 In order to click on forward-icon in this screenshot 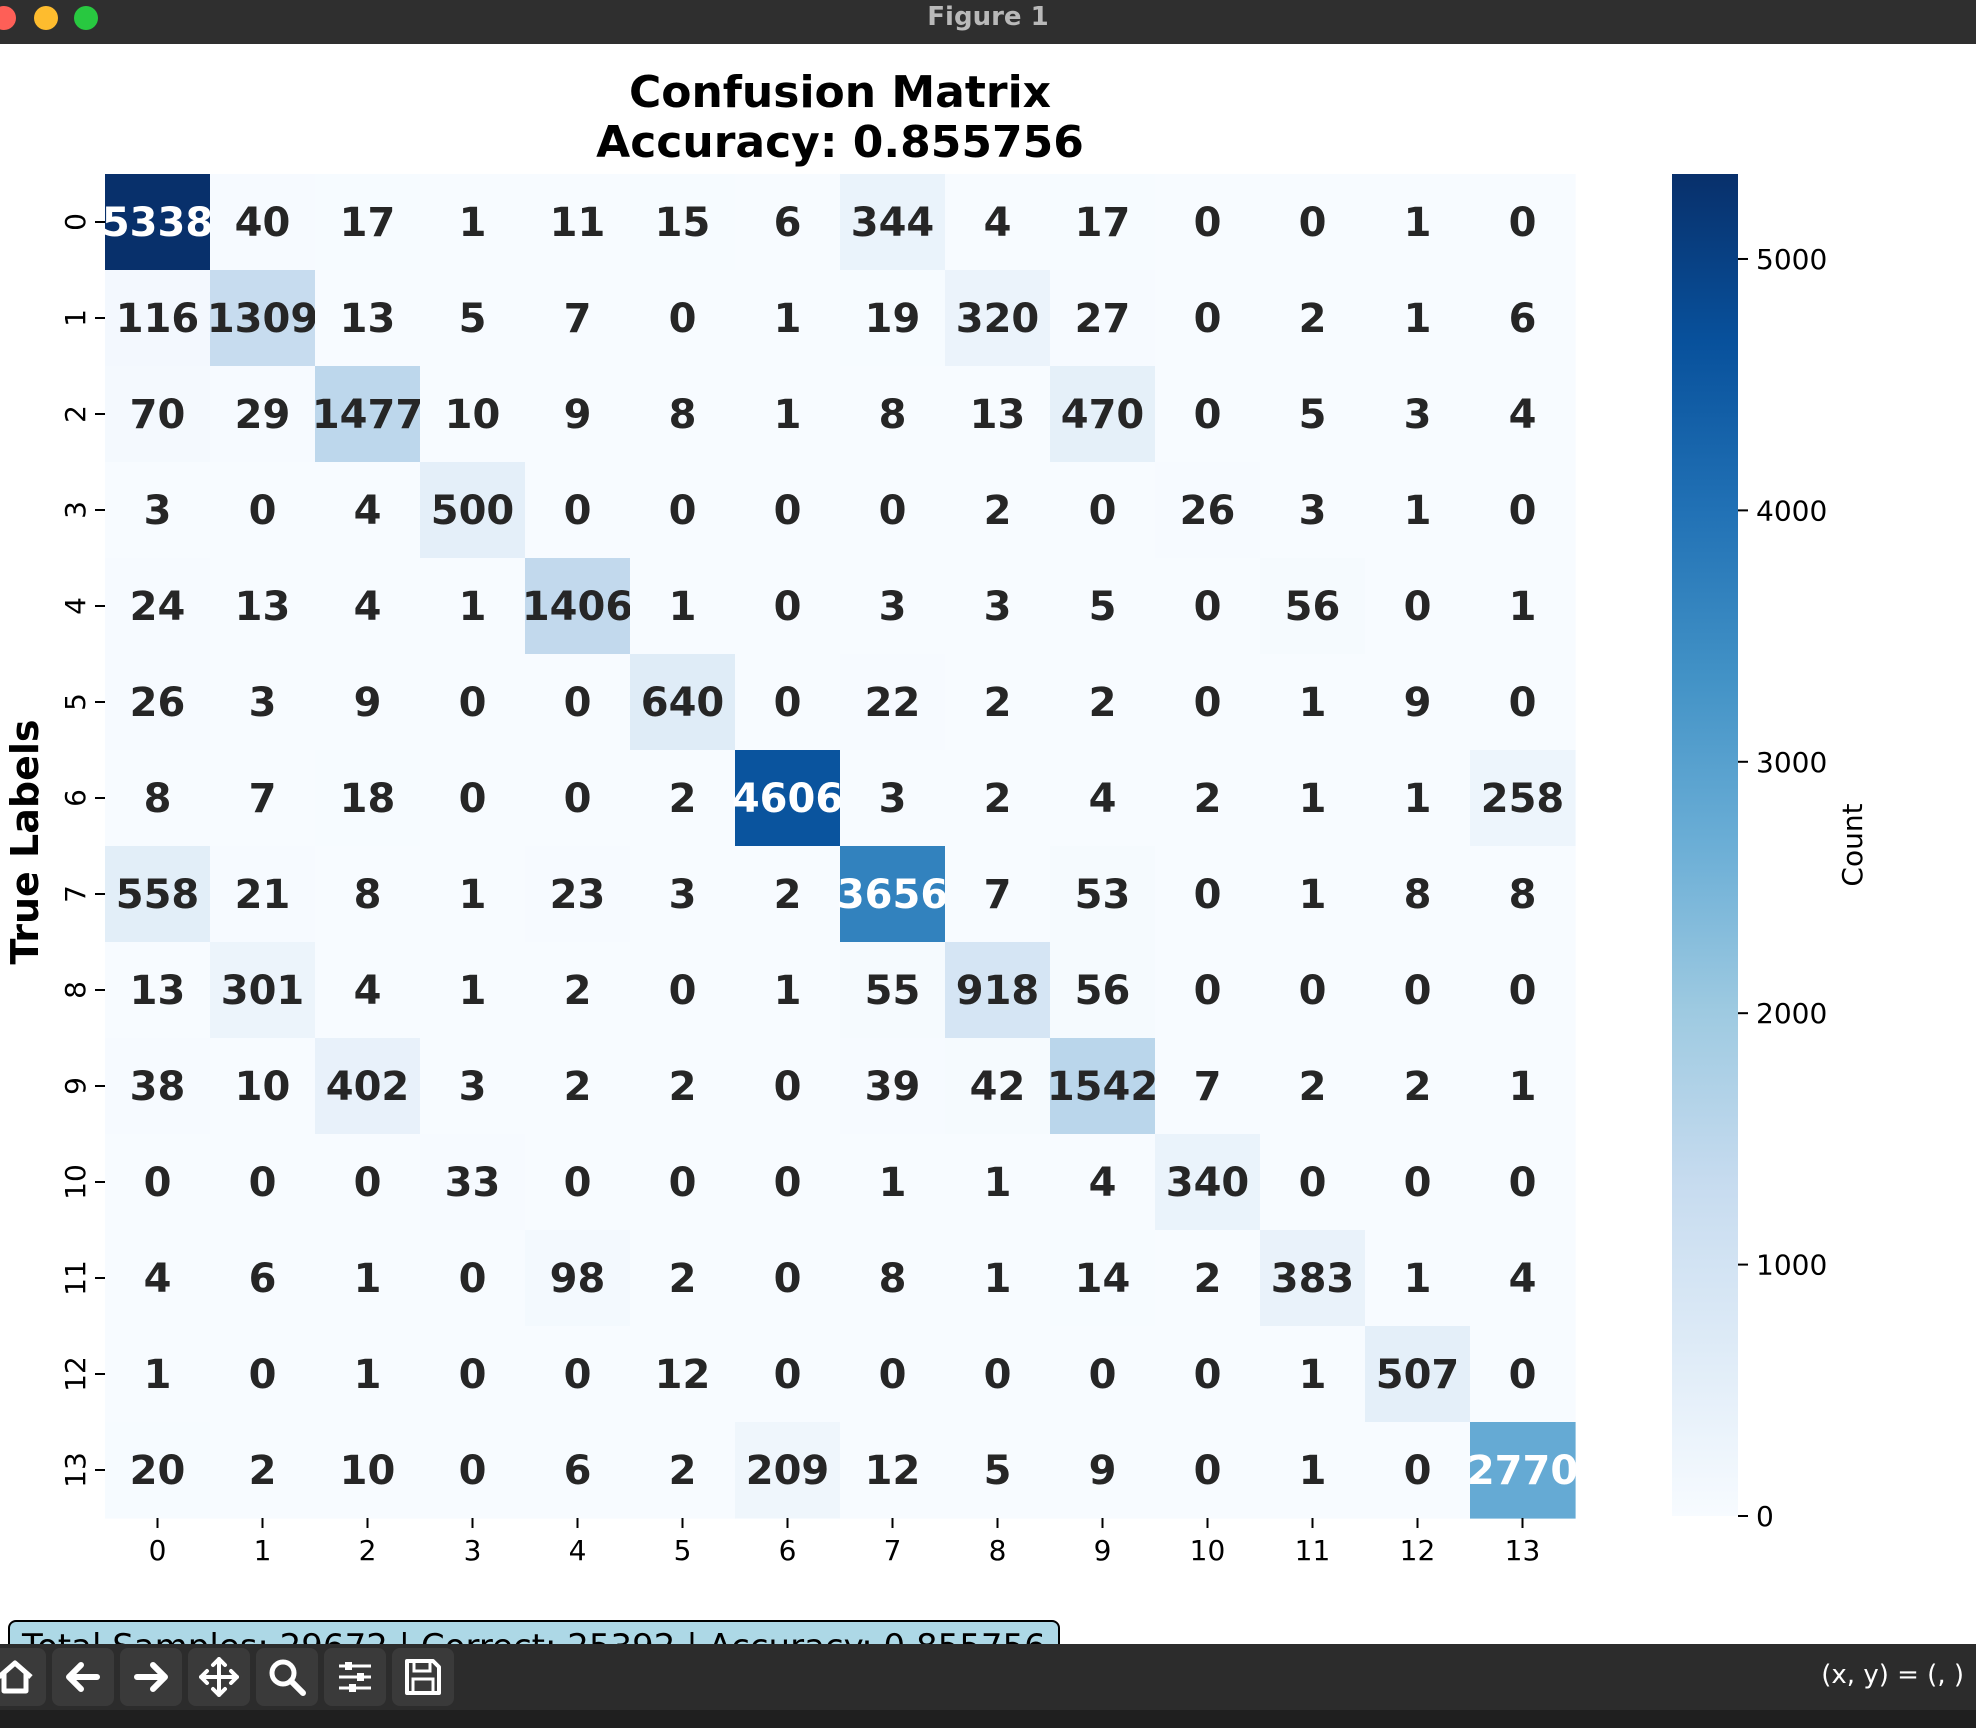, I will do `click(151, 1677)`.